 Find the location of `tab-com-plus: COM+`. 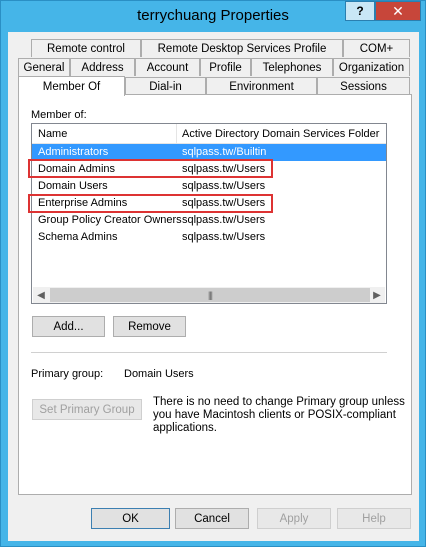

tab-com-plus: COM+ is located at coordinates (376, 48).